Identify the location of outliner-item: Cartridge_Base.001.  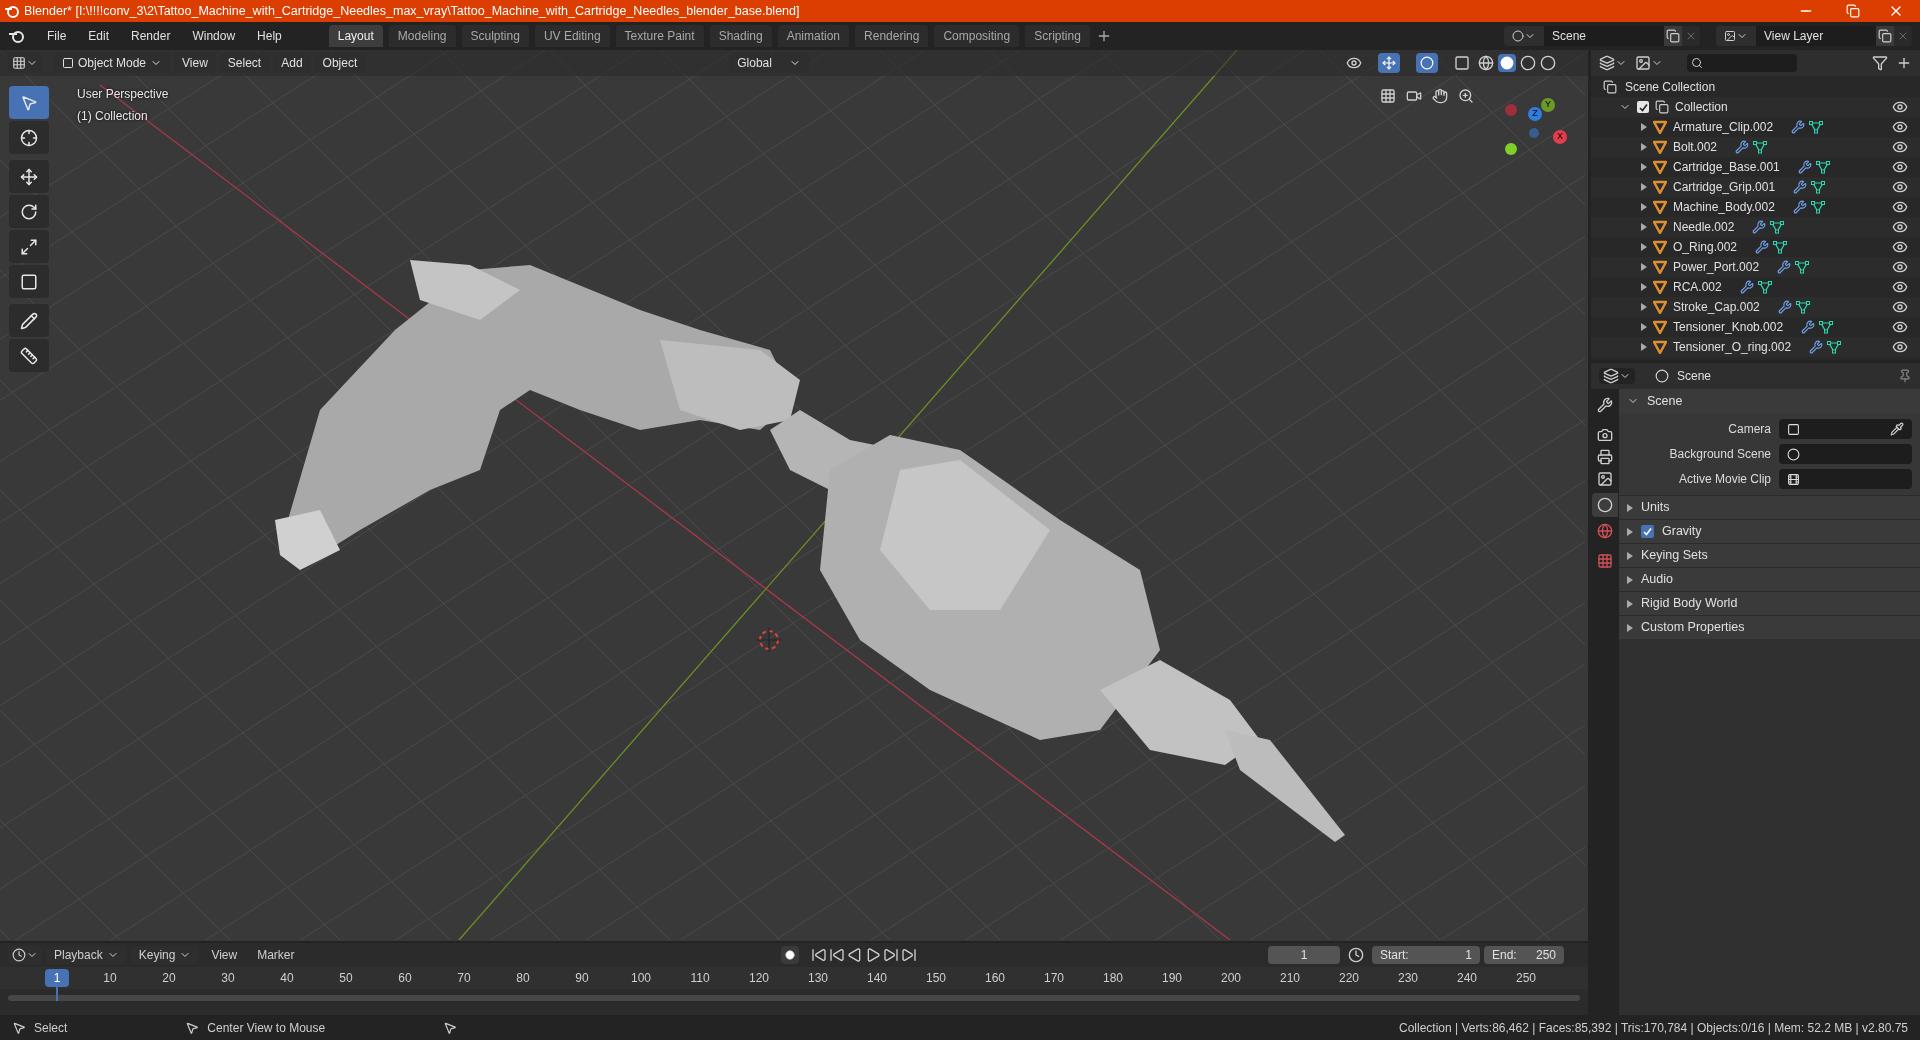
(1726, 167).